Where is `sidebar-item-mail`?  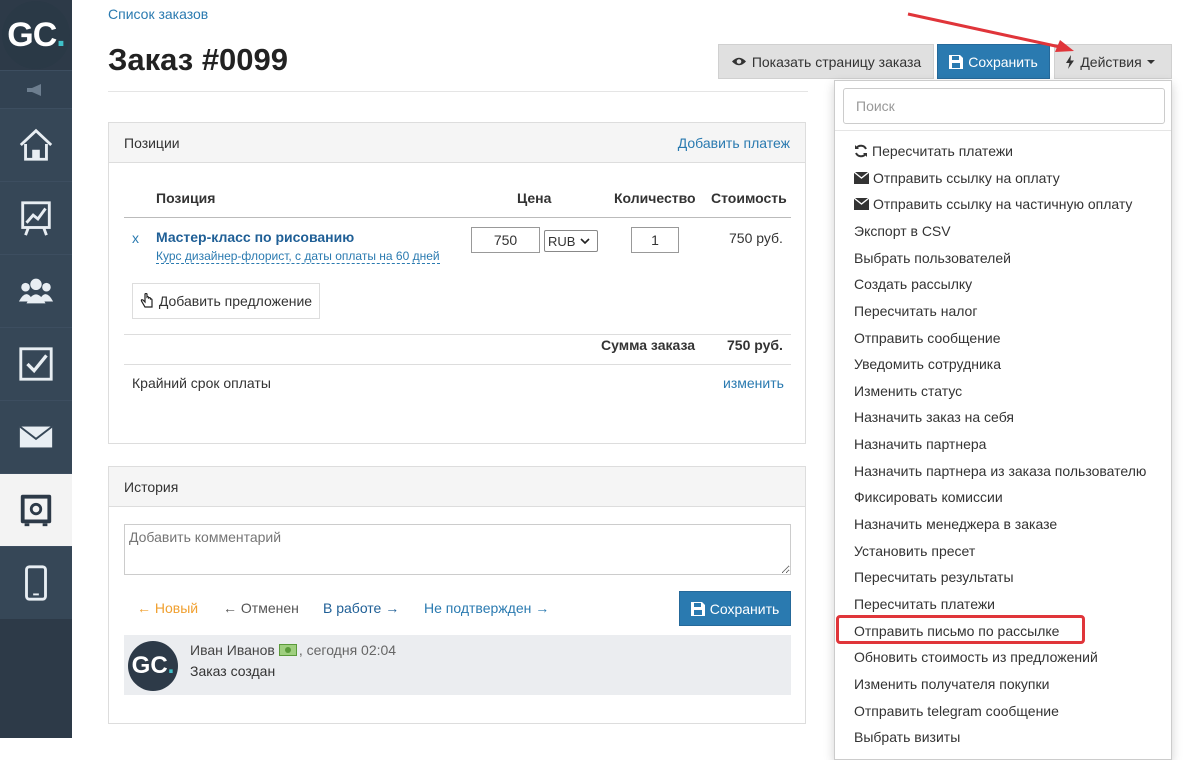 sidebar-item-mail is located at coordinates (36, 436).